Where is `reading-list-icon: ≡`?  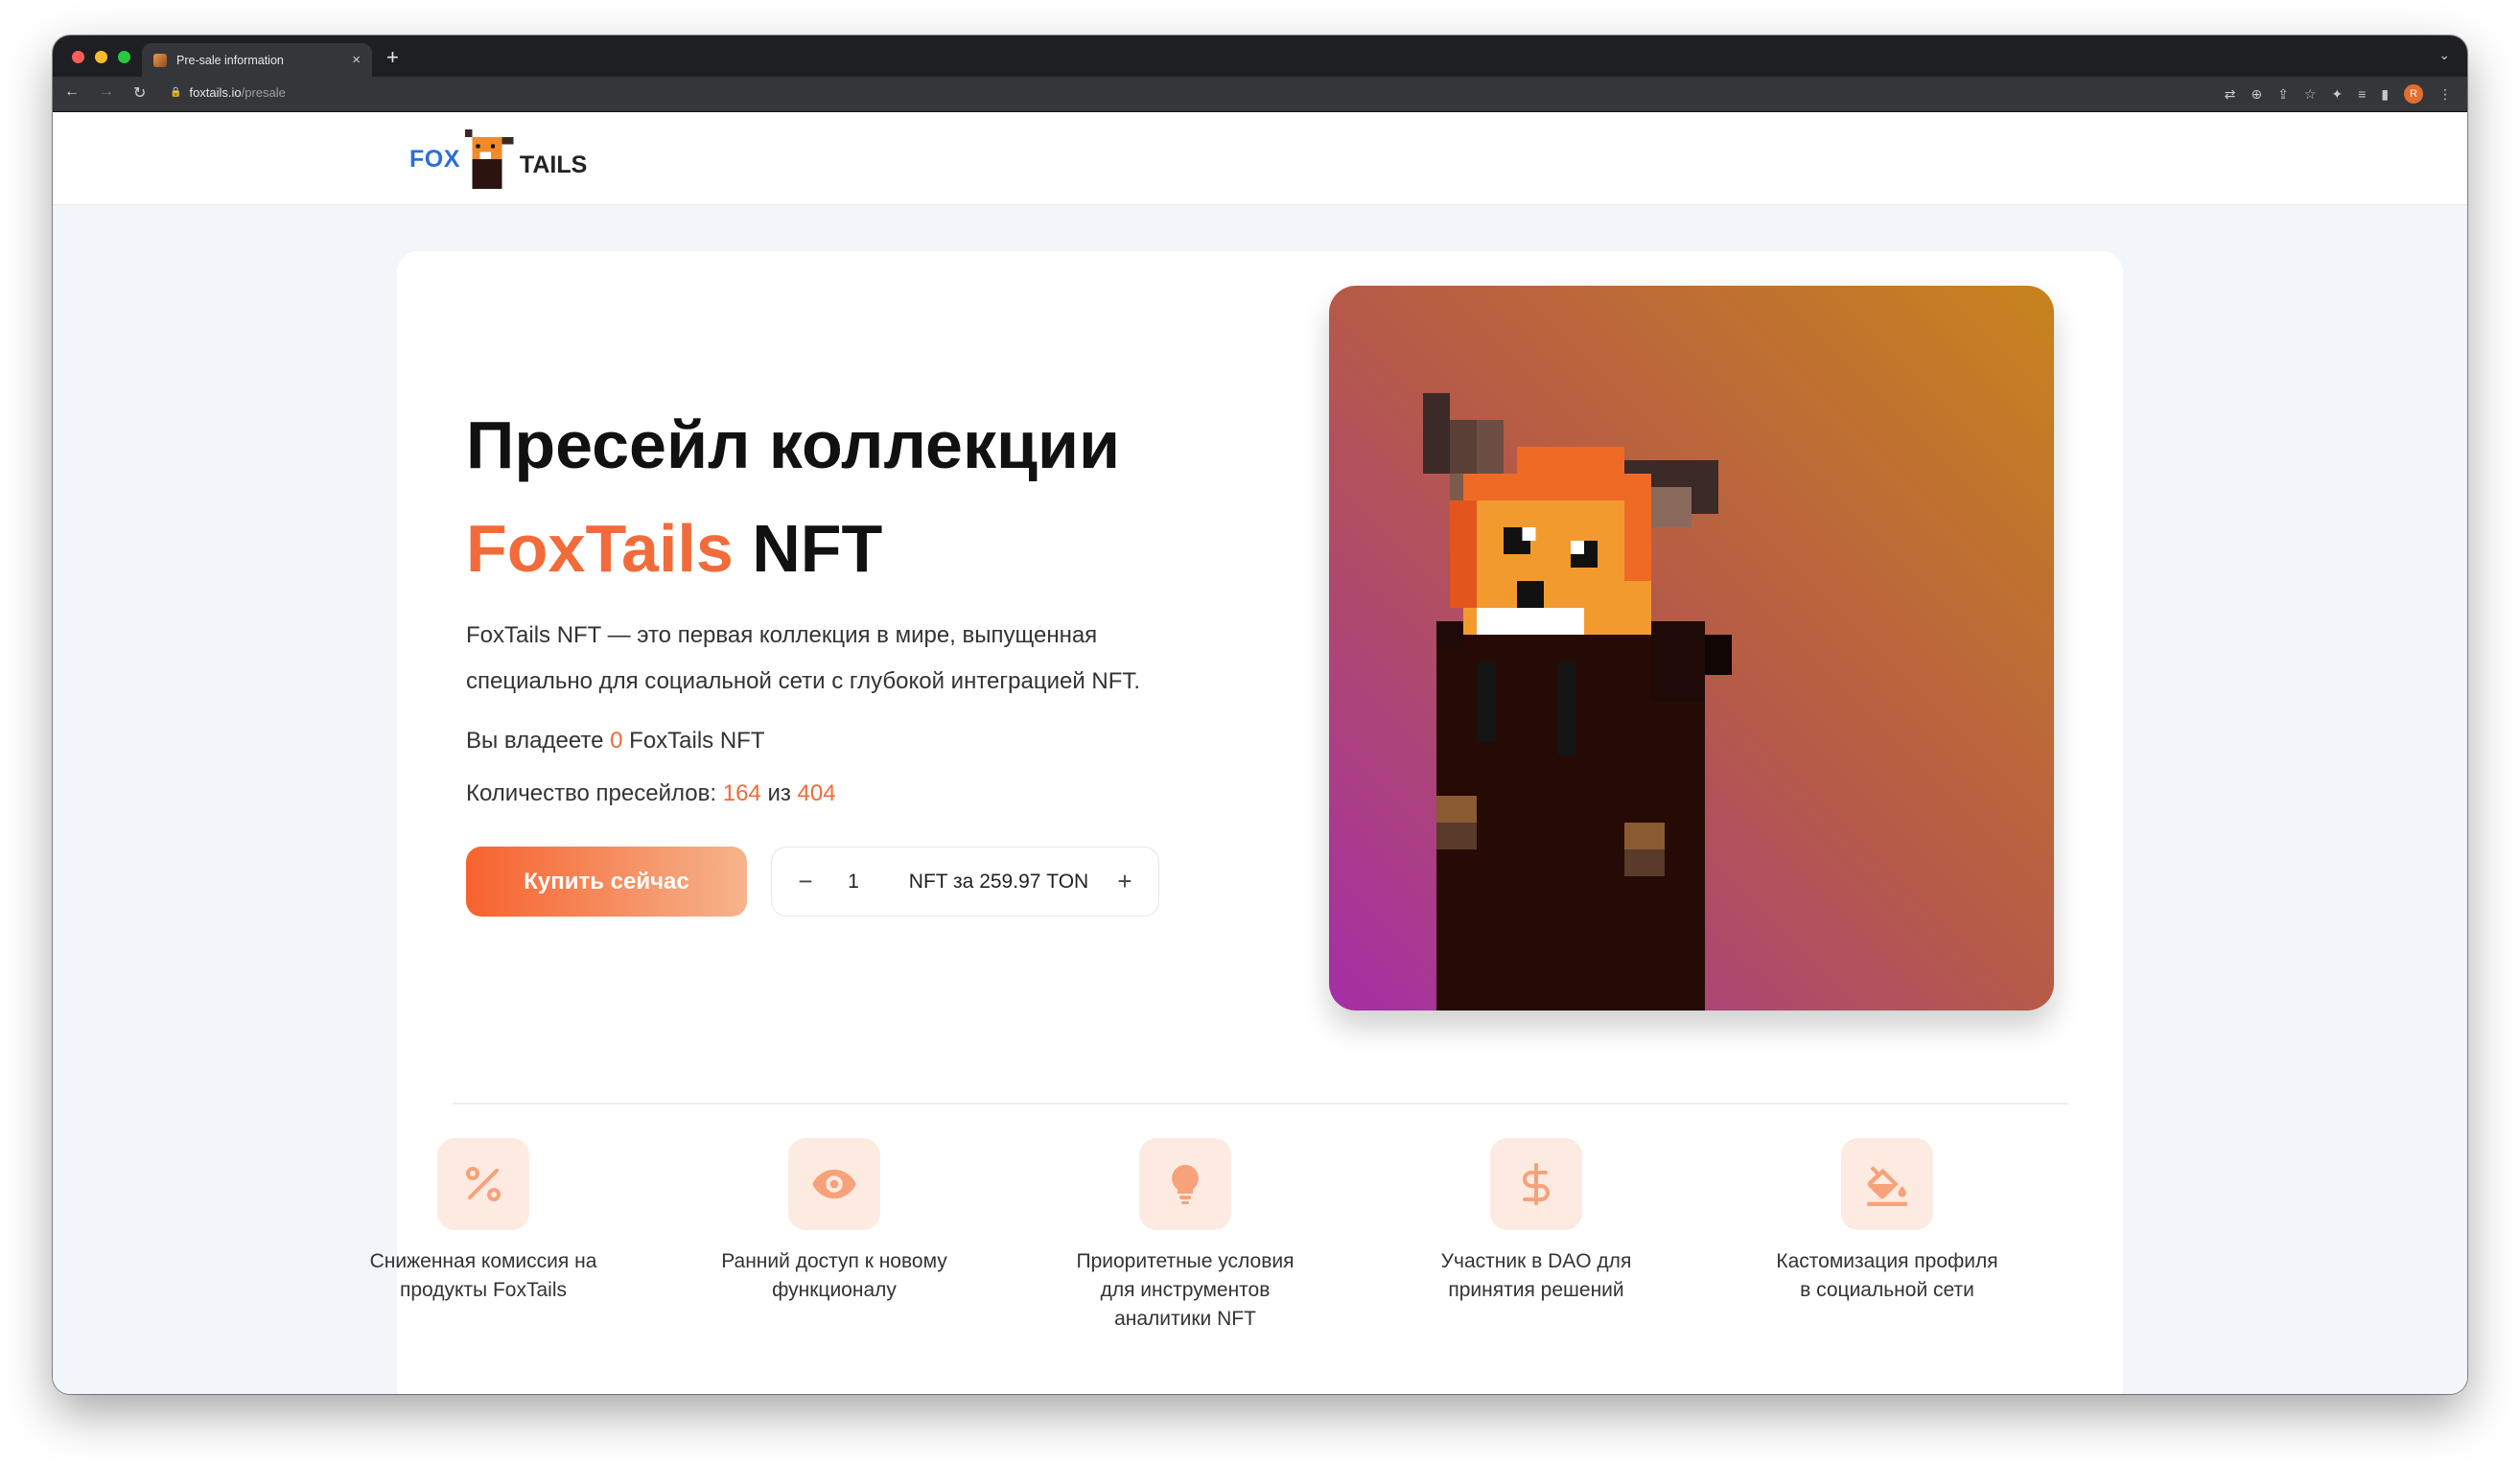
reading-list-icon: ≡ is located at coordinates (2362, 94).